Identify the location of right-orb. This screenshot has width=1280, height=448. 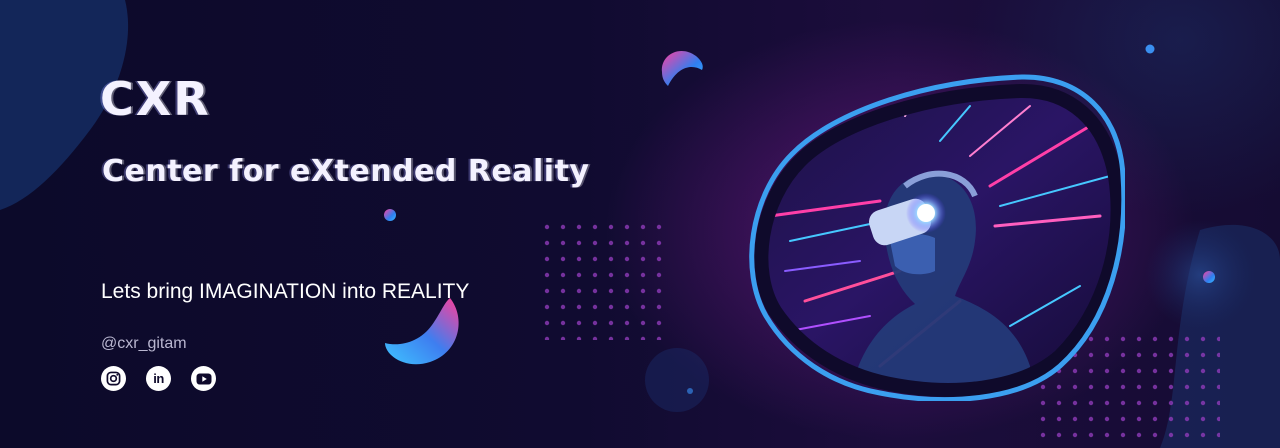
(1200, 275).